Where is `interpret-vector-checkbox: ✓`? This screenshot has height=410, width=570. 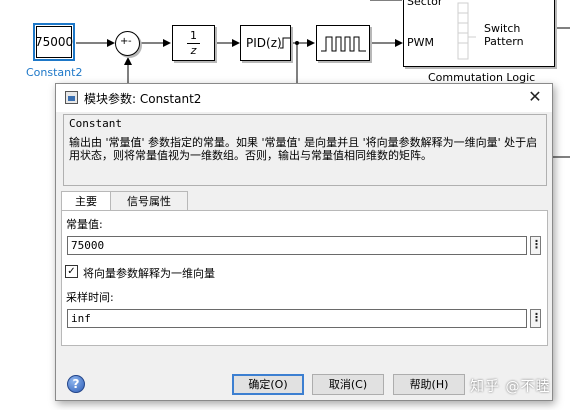 interpret-vector-checkbox: ✓ is located at coordinates (71, 271).